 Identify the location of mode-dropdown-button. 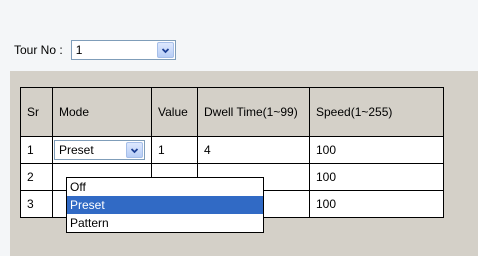
(134, 150).